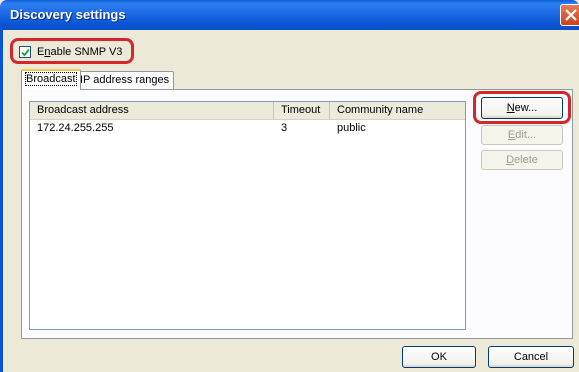 The width and height of the screenshot is (579, 372). I want to click on highlight-enable-snmp, so click(72, 51).